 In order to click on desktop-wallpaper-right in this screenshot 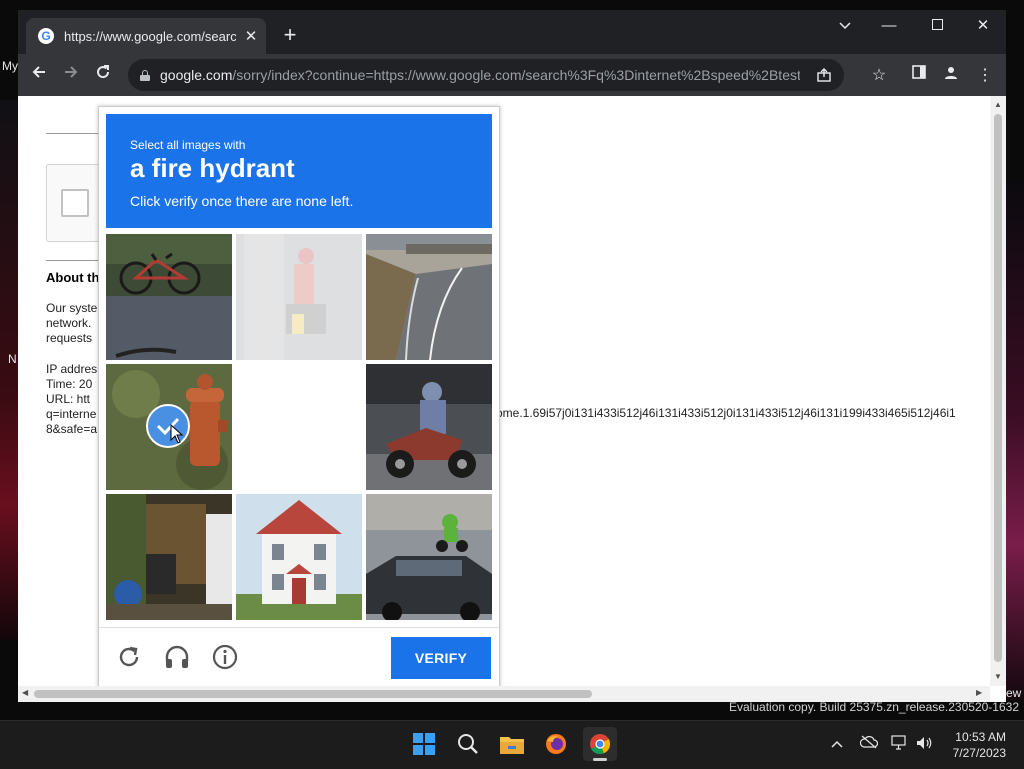, I will do `click(1014, 440)`.